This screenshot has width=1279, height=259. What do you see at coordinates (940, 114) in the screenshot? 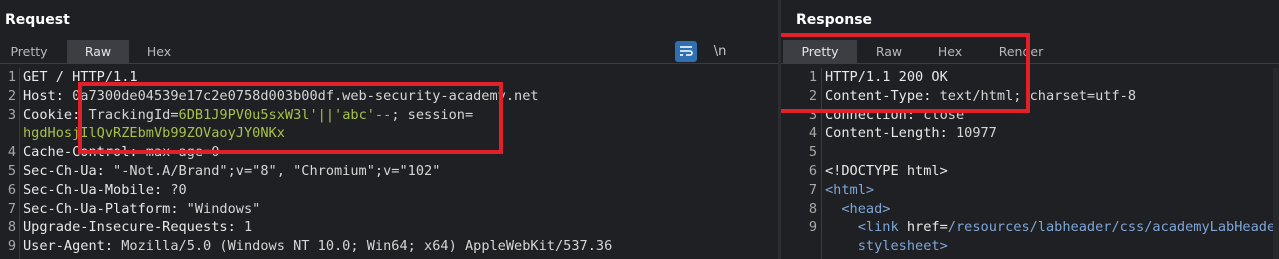
I see `header-value: close` at bounding box center [940, 114].